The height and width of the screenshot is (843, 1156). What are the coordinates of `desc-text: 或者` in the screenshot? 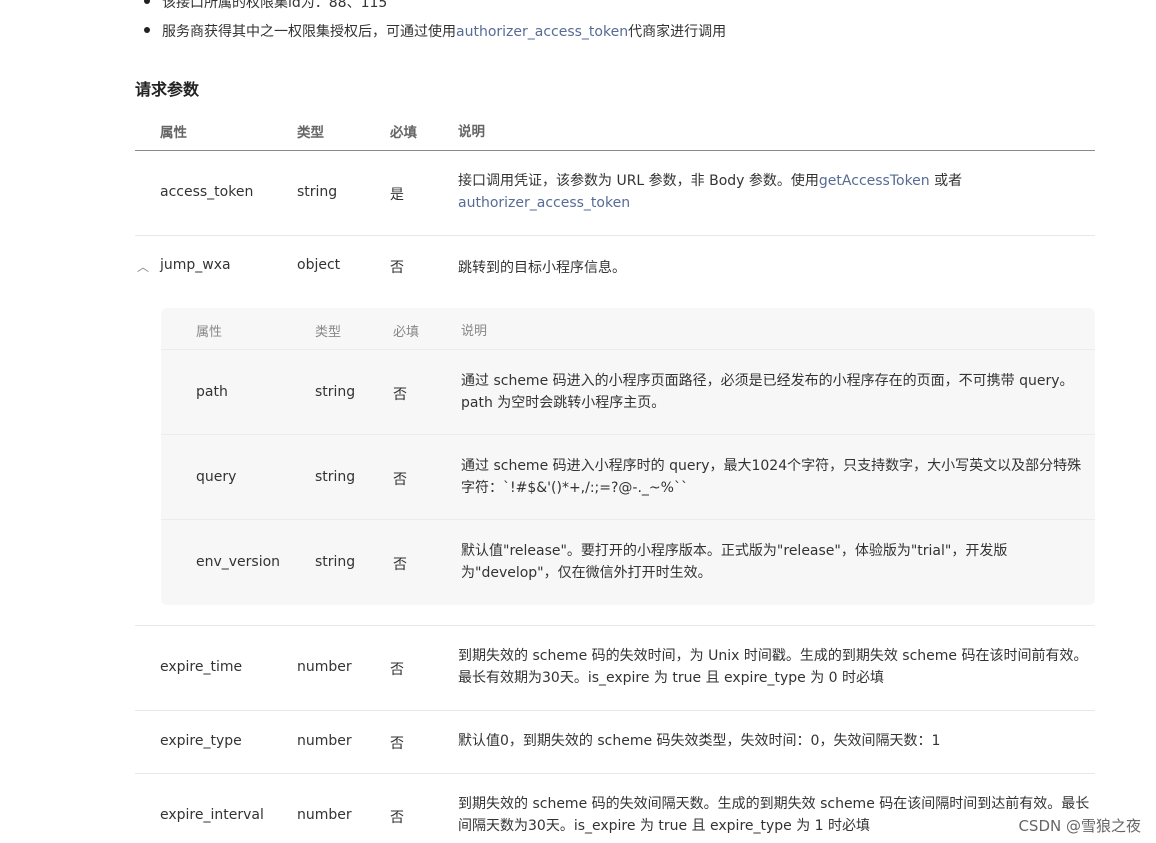 It's located at (946, 181).